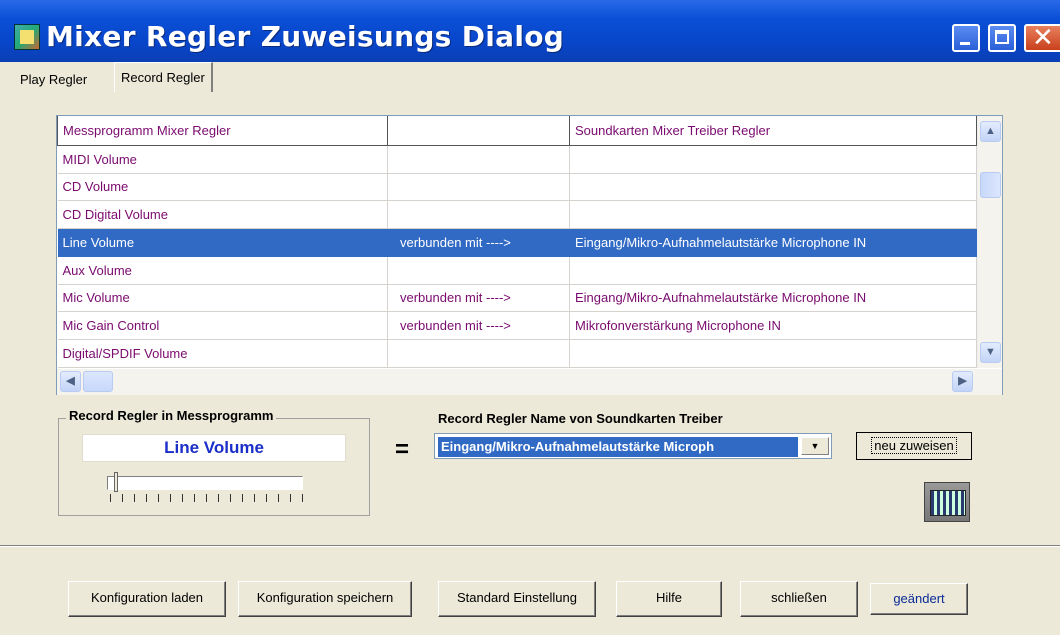  I want to click on column-header: Messprogramm Mixer Regler, so click(222, 131).